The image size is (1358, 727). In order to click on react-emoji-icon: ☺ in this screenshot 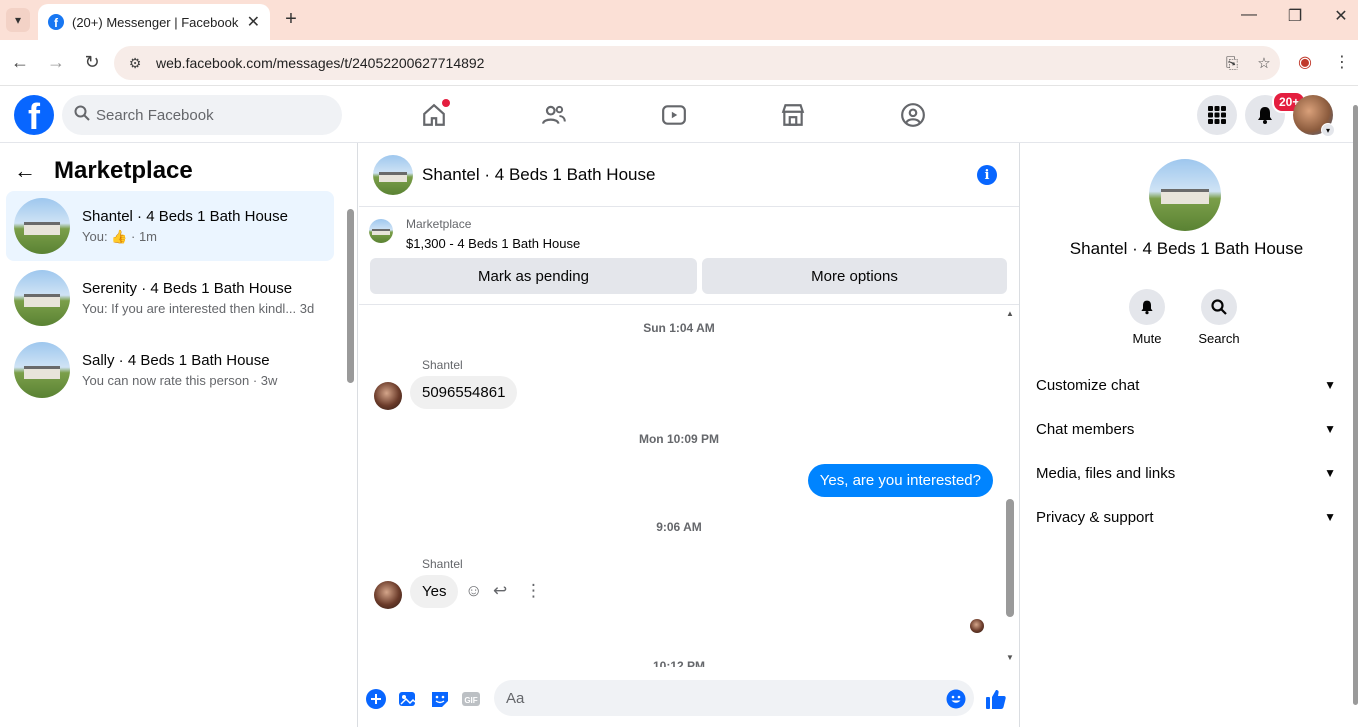, I will do `click(473, 591)`.